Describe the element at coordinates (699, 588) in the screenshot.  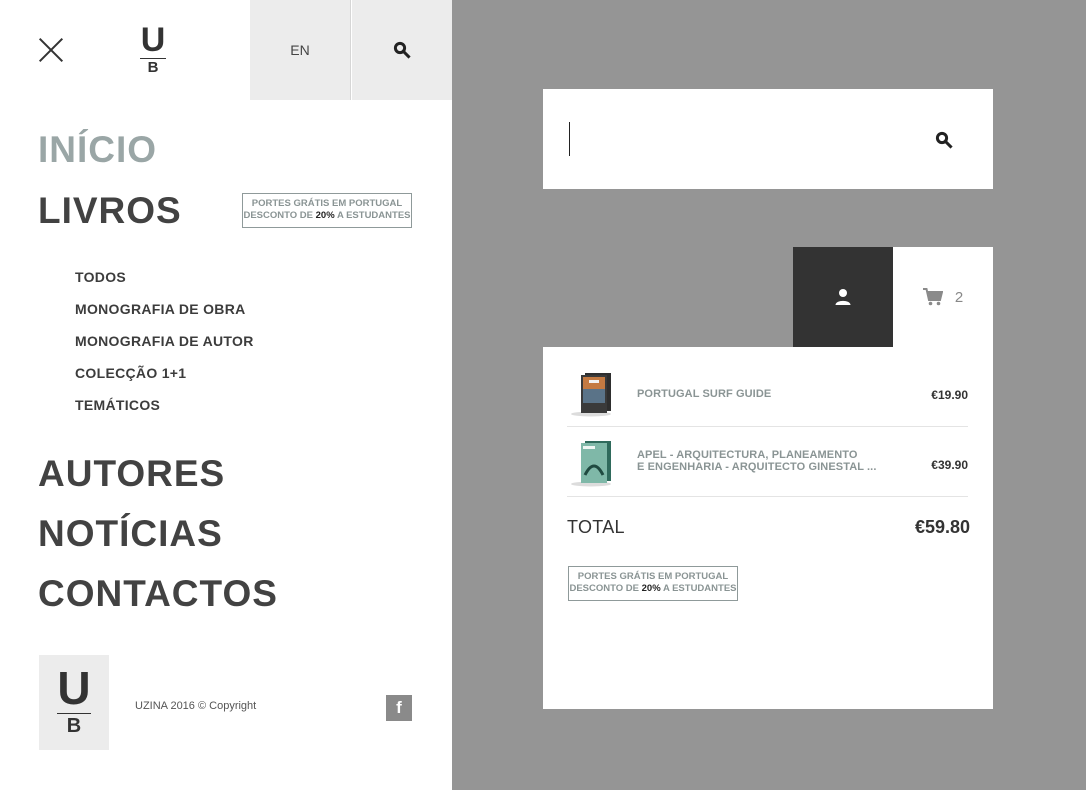
I see `cart-promo-discount-suffix: A ESTUDANTES` at that location.